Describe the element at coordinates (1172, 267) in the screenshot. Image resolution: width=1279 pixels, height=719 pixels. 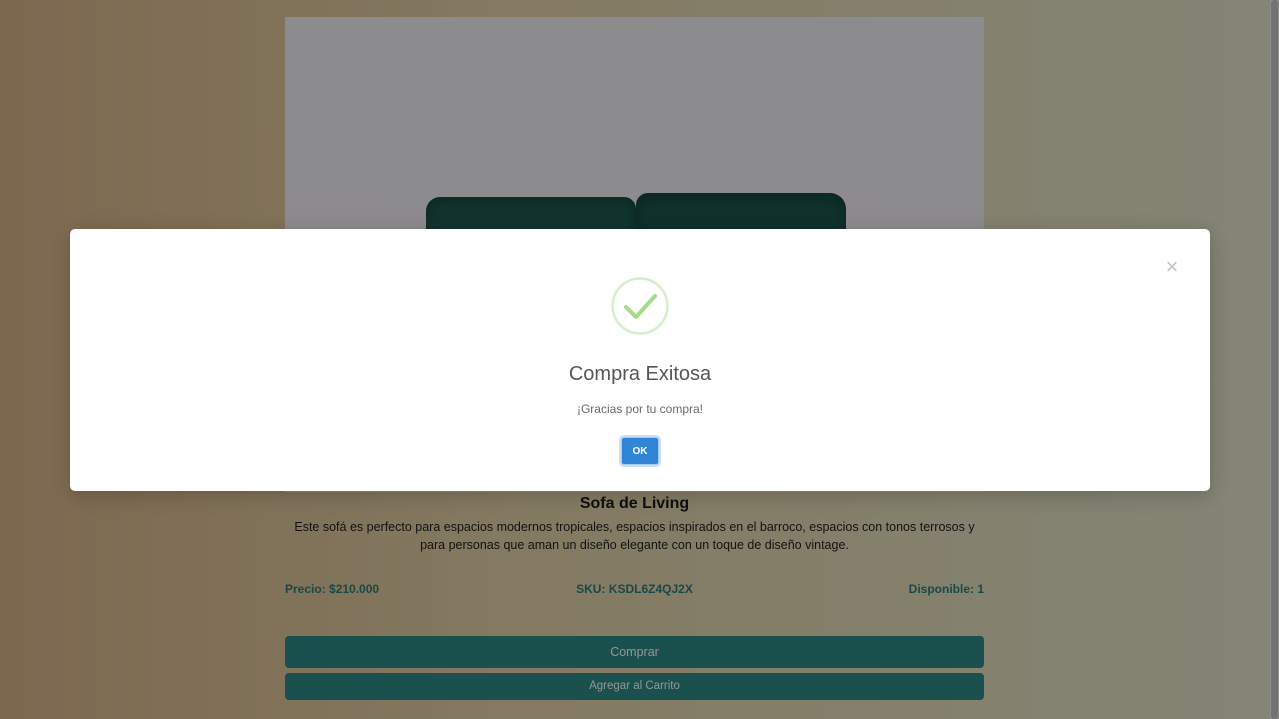
I see `close-icon: ×` at that location.